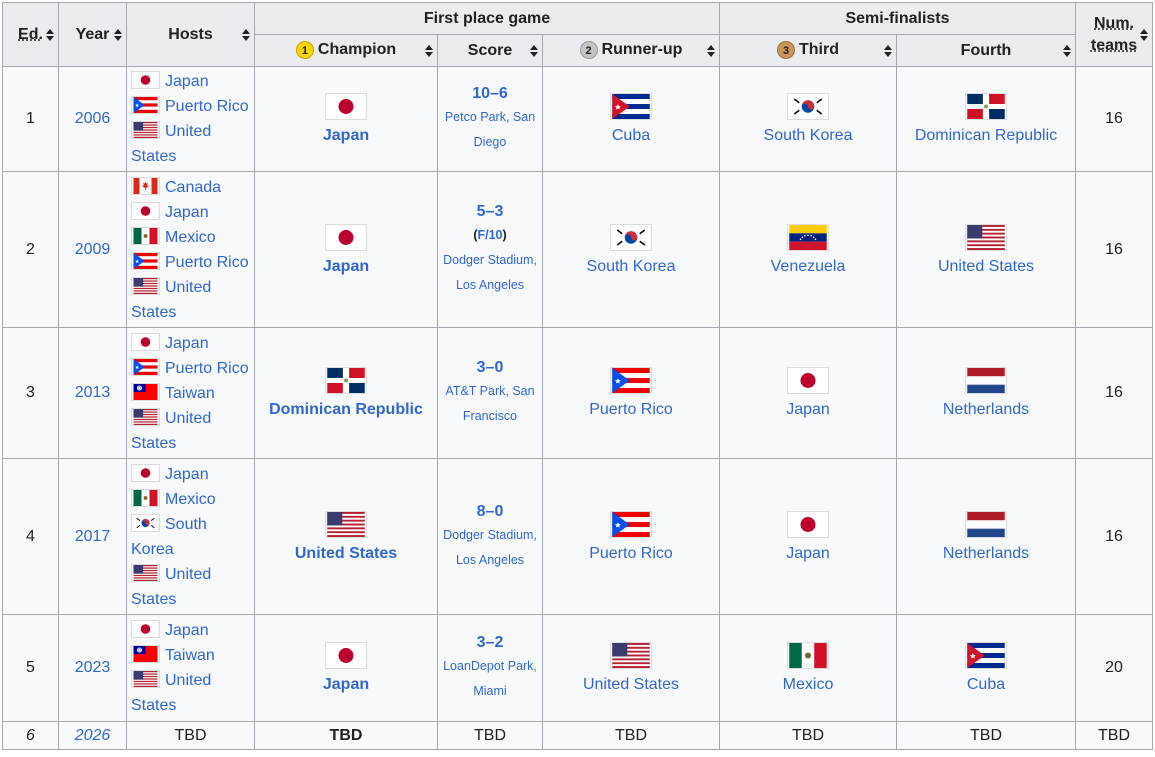 The height and width of the screenshot is (757, 1155). Describe the element at coordinates (346, 735) in the screenshot. I see `champion-cell: TBD` at that location.